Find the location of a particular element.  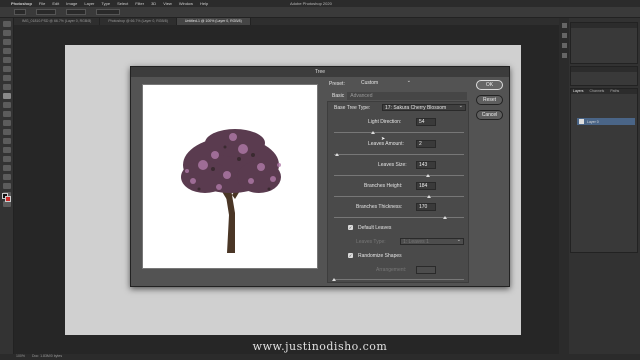

clone-stamp-tool-icon is located at coordinates (6, 105).